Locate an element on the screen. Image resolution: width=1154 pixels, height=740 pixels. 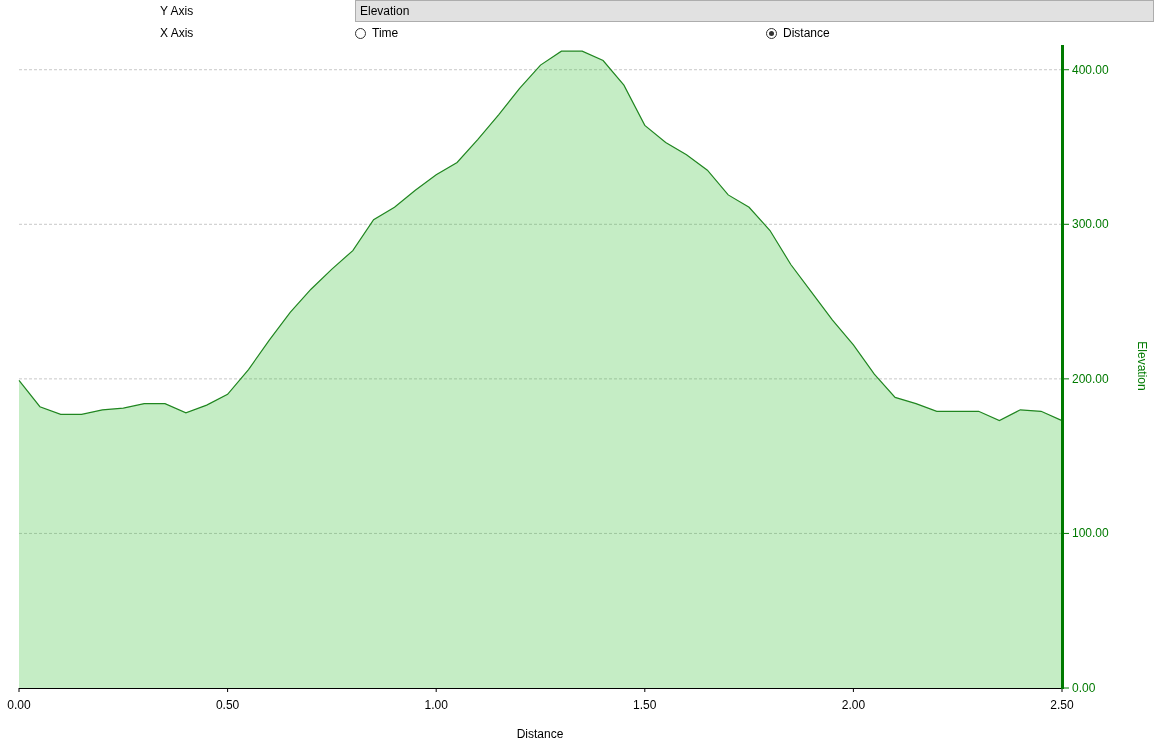
x-tick-label: 2.50 is located at coordinates (1062, 705).